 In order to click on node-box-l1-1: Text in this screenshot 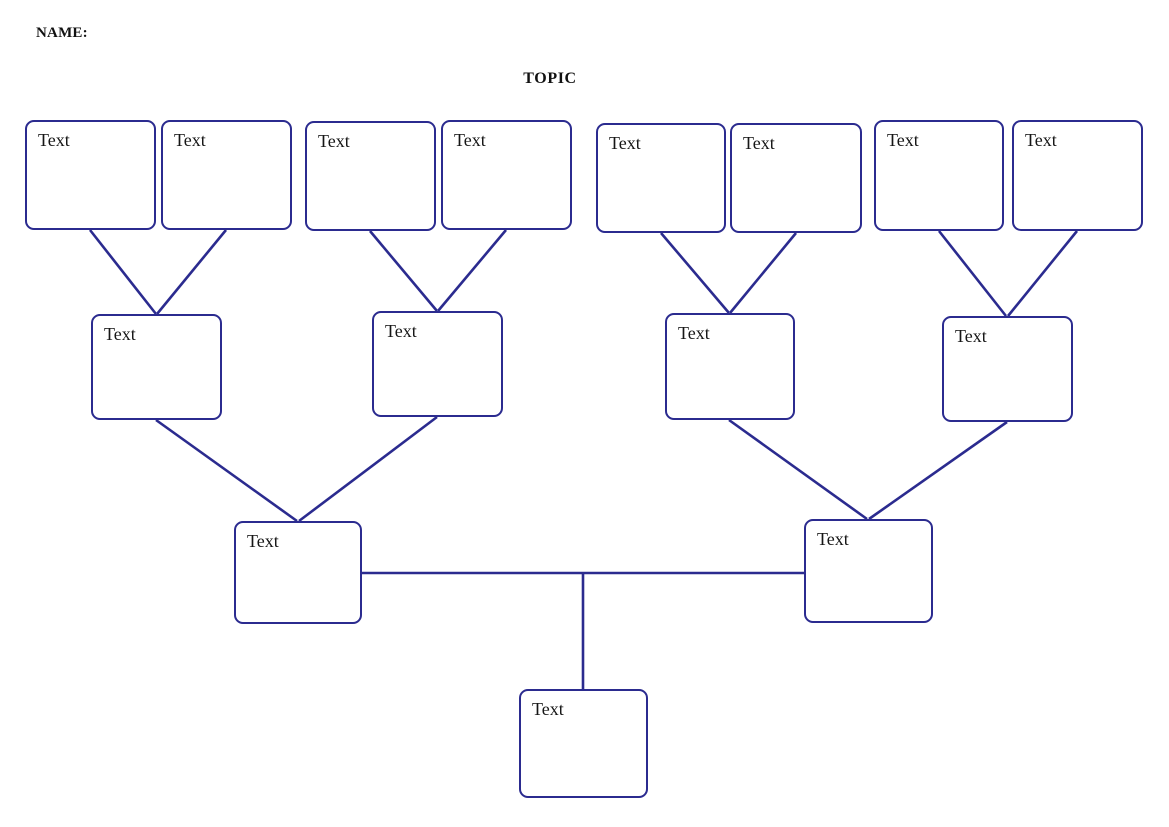, I will do `click(90, 175)`.